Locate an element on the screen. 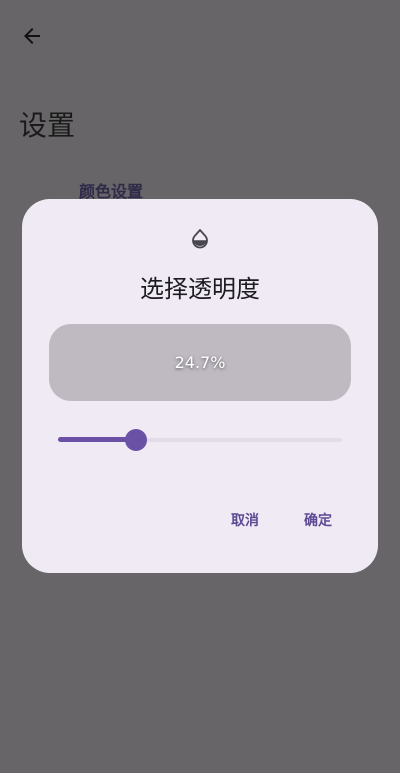  back-button is located at coordinates (32, 36).